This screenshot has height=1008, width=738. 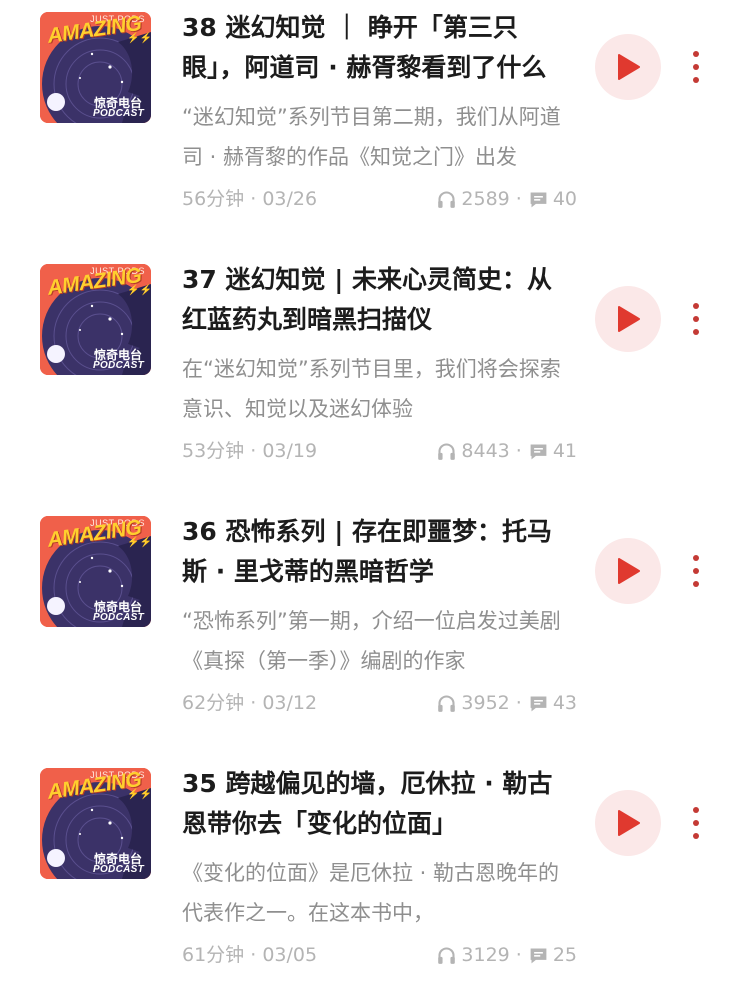 What do you see at coordinates (379, 199) in the screenshot?
I see `episode-meta: 56分钟 · 03/26 2589 · 40` at bounding box center [379, 199].